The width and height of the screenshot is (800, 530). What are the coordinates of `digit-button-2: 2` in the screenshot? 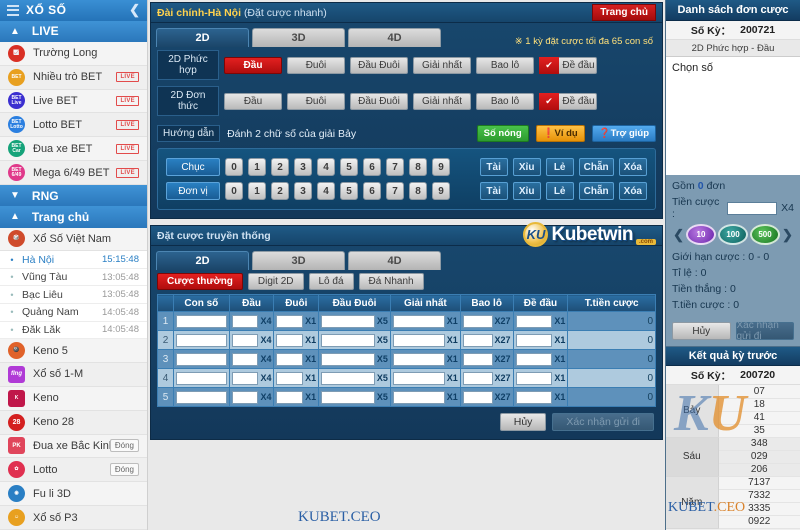 It's located at (280, 191).